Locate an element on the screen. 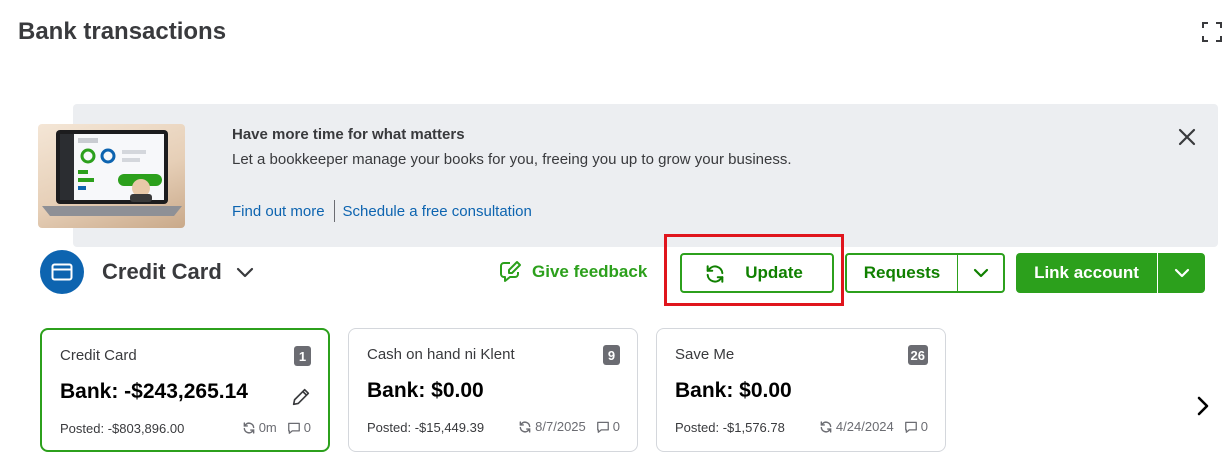 The image size is (1230, 464). link-account-dropdown-button is located at coordinates (1181, 273).